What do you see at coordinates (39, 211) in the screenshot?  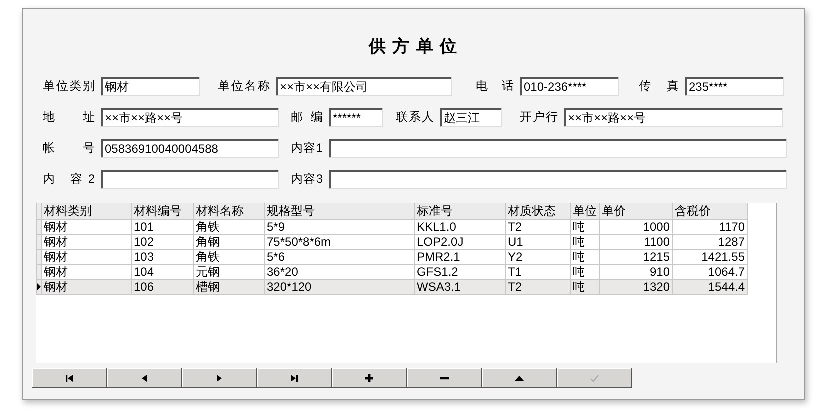 I see `grid-corner` at bounding box center [39, 211].